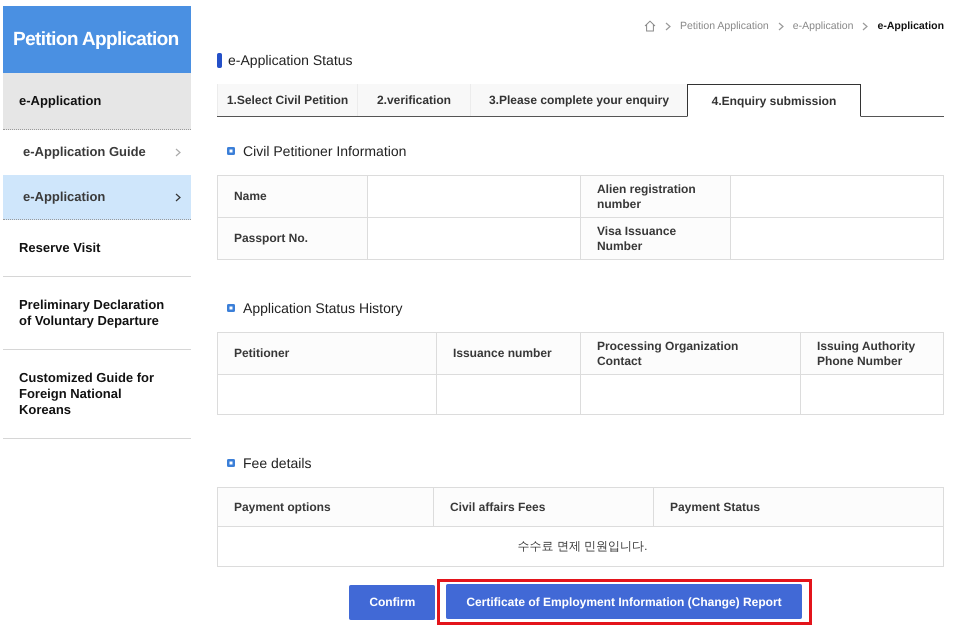  I want to click on step-tab: 2.verification, so click(413, 100).